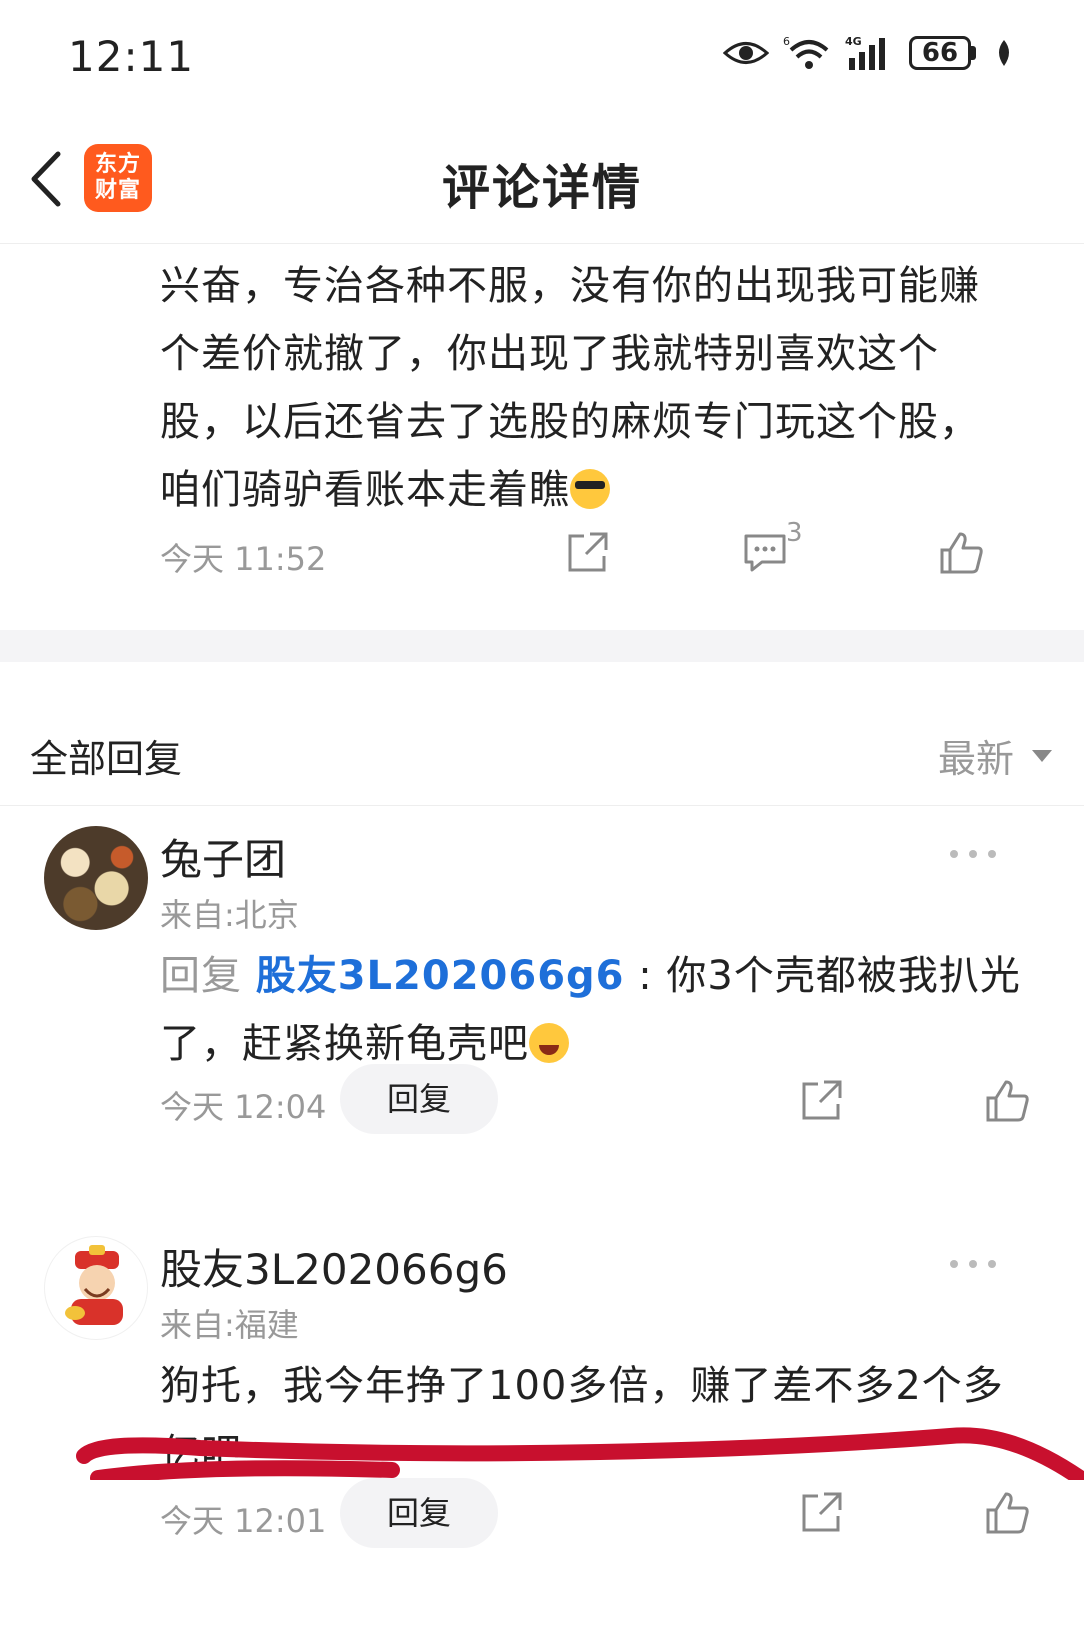 This screenshot has width=1084, height=1649. What do you see at coordinates (765, 553) in the screenshot?
I see `comment-icon` at bounding box center [765, 553].